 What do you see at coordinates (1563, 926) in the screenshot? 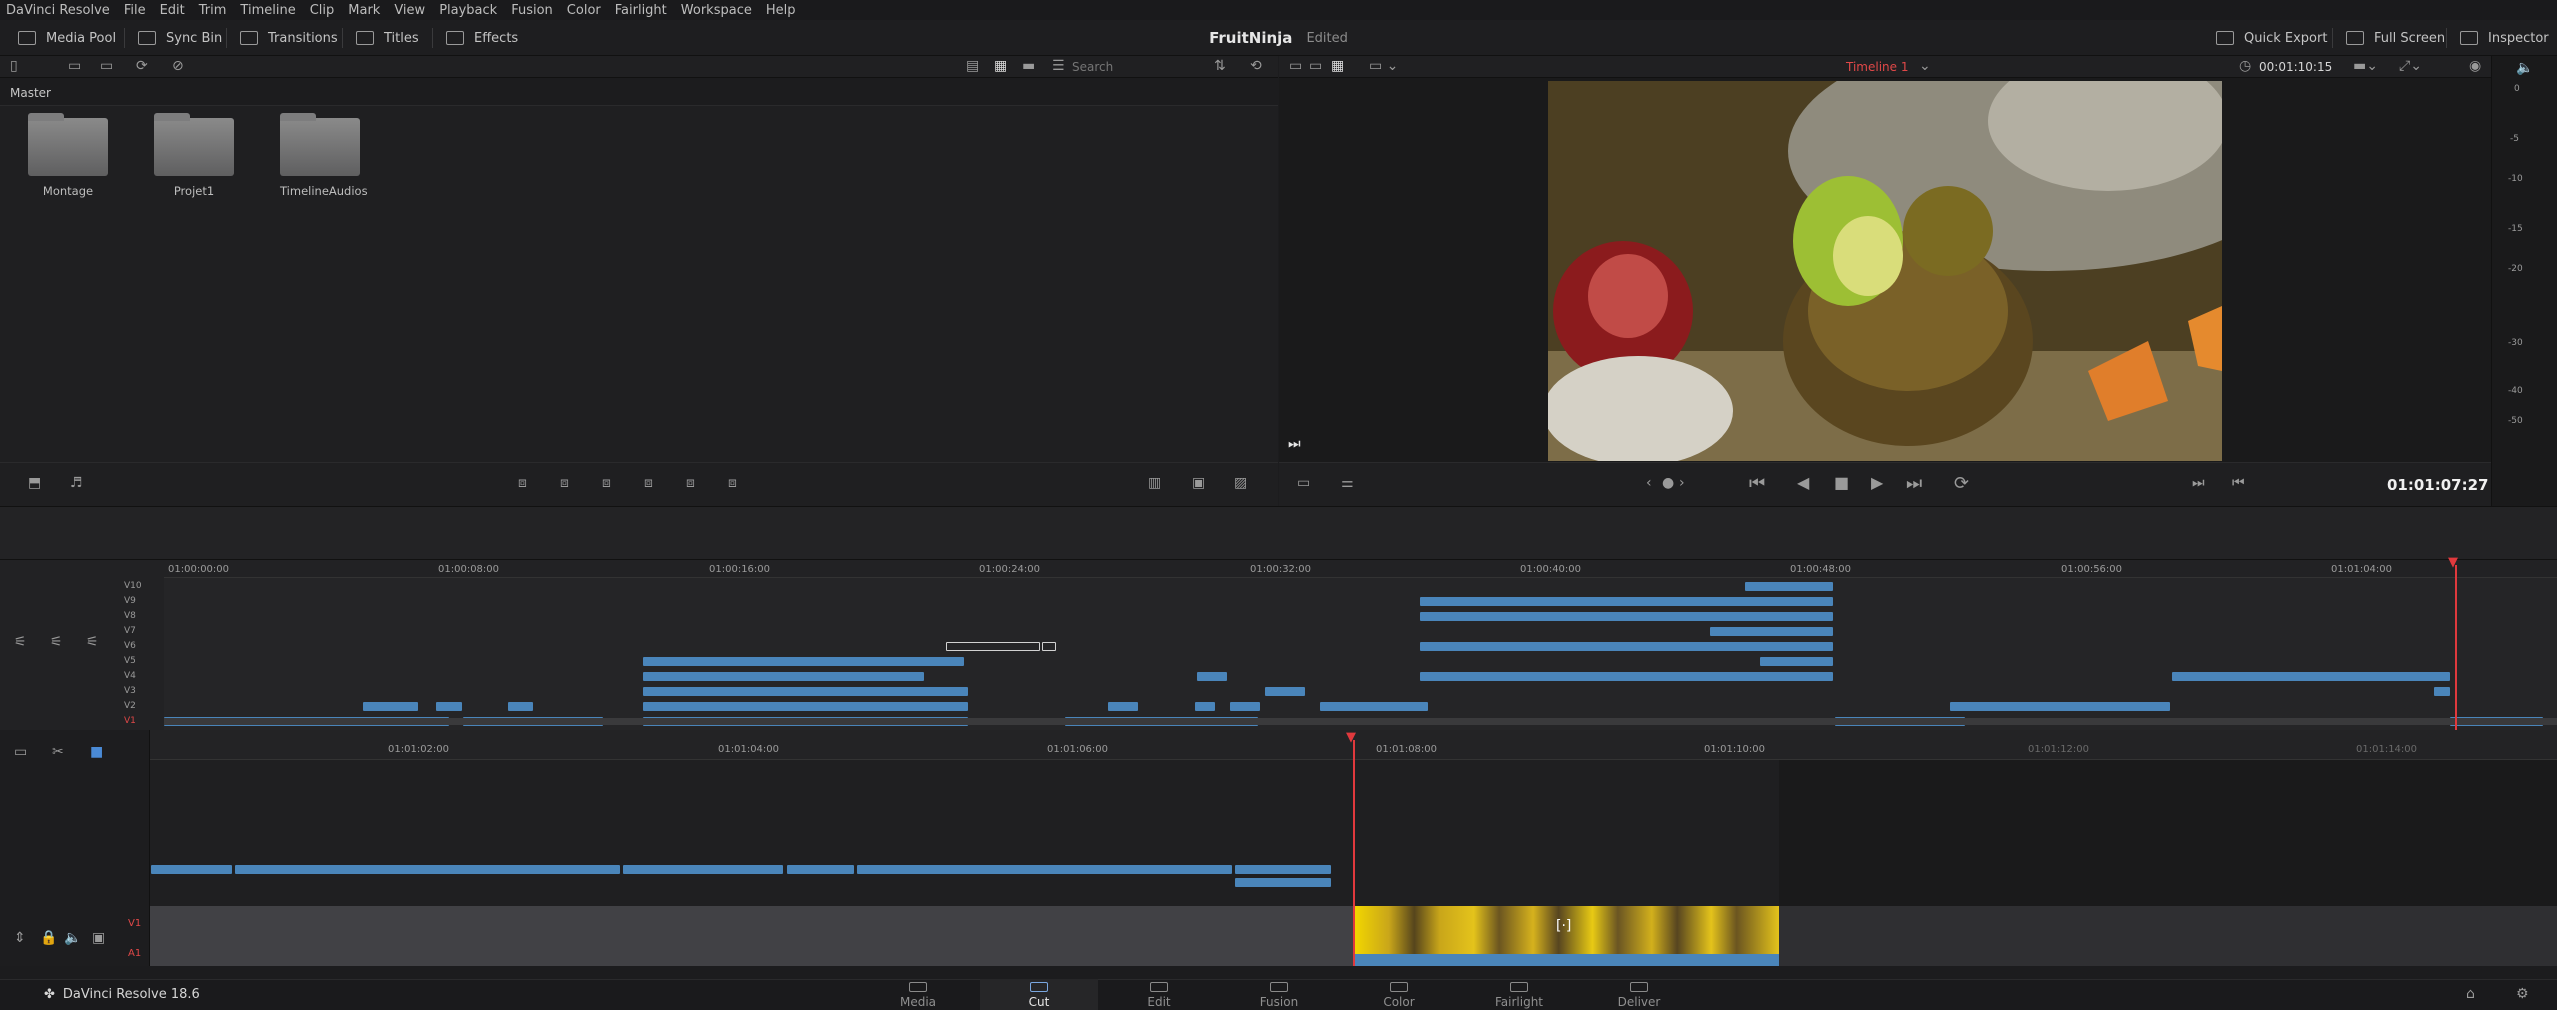
I see `trim-handle-icon: [·]` at bounding box center [1563, 926].